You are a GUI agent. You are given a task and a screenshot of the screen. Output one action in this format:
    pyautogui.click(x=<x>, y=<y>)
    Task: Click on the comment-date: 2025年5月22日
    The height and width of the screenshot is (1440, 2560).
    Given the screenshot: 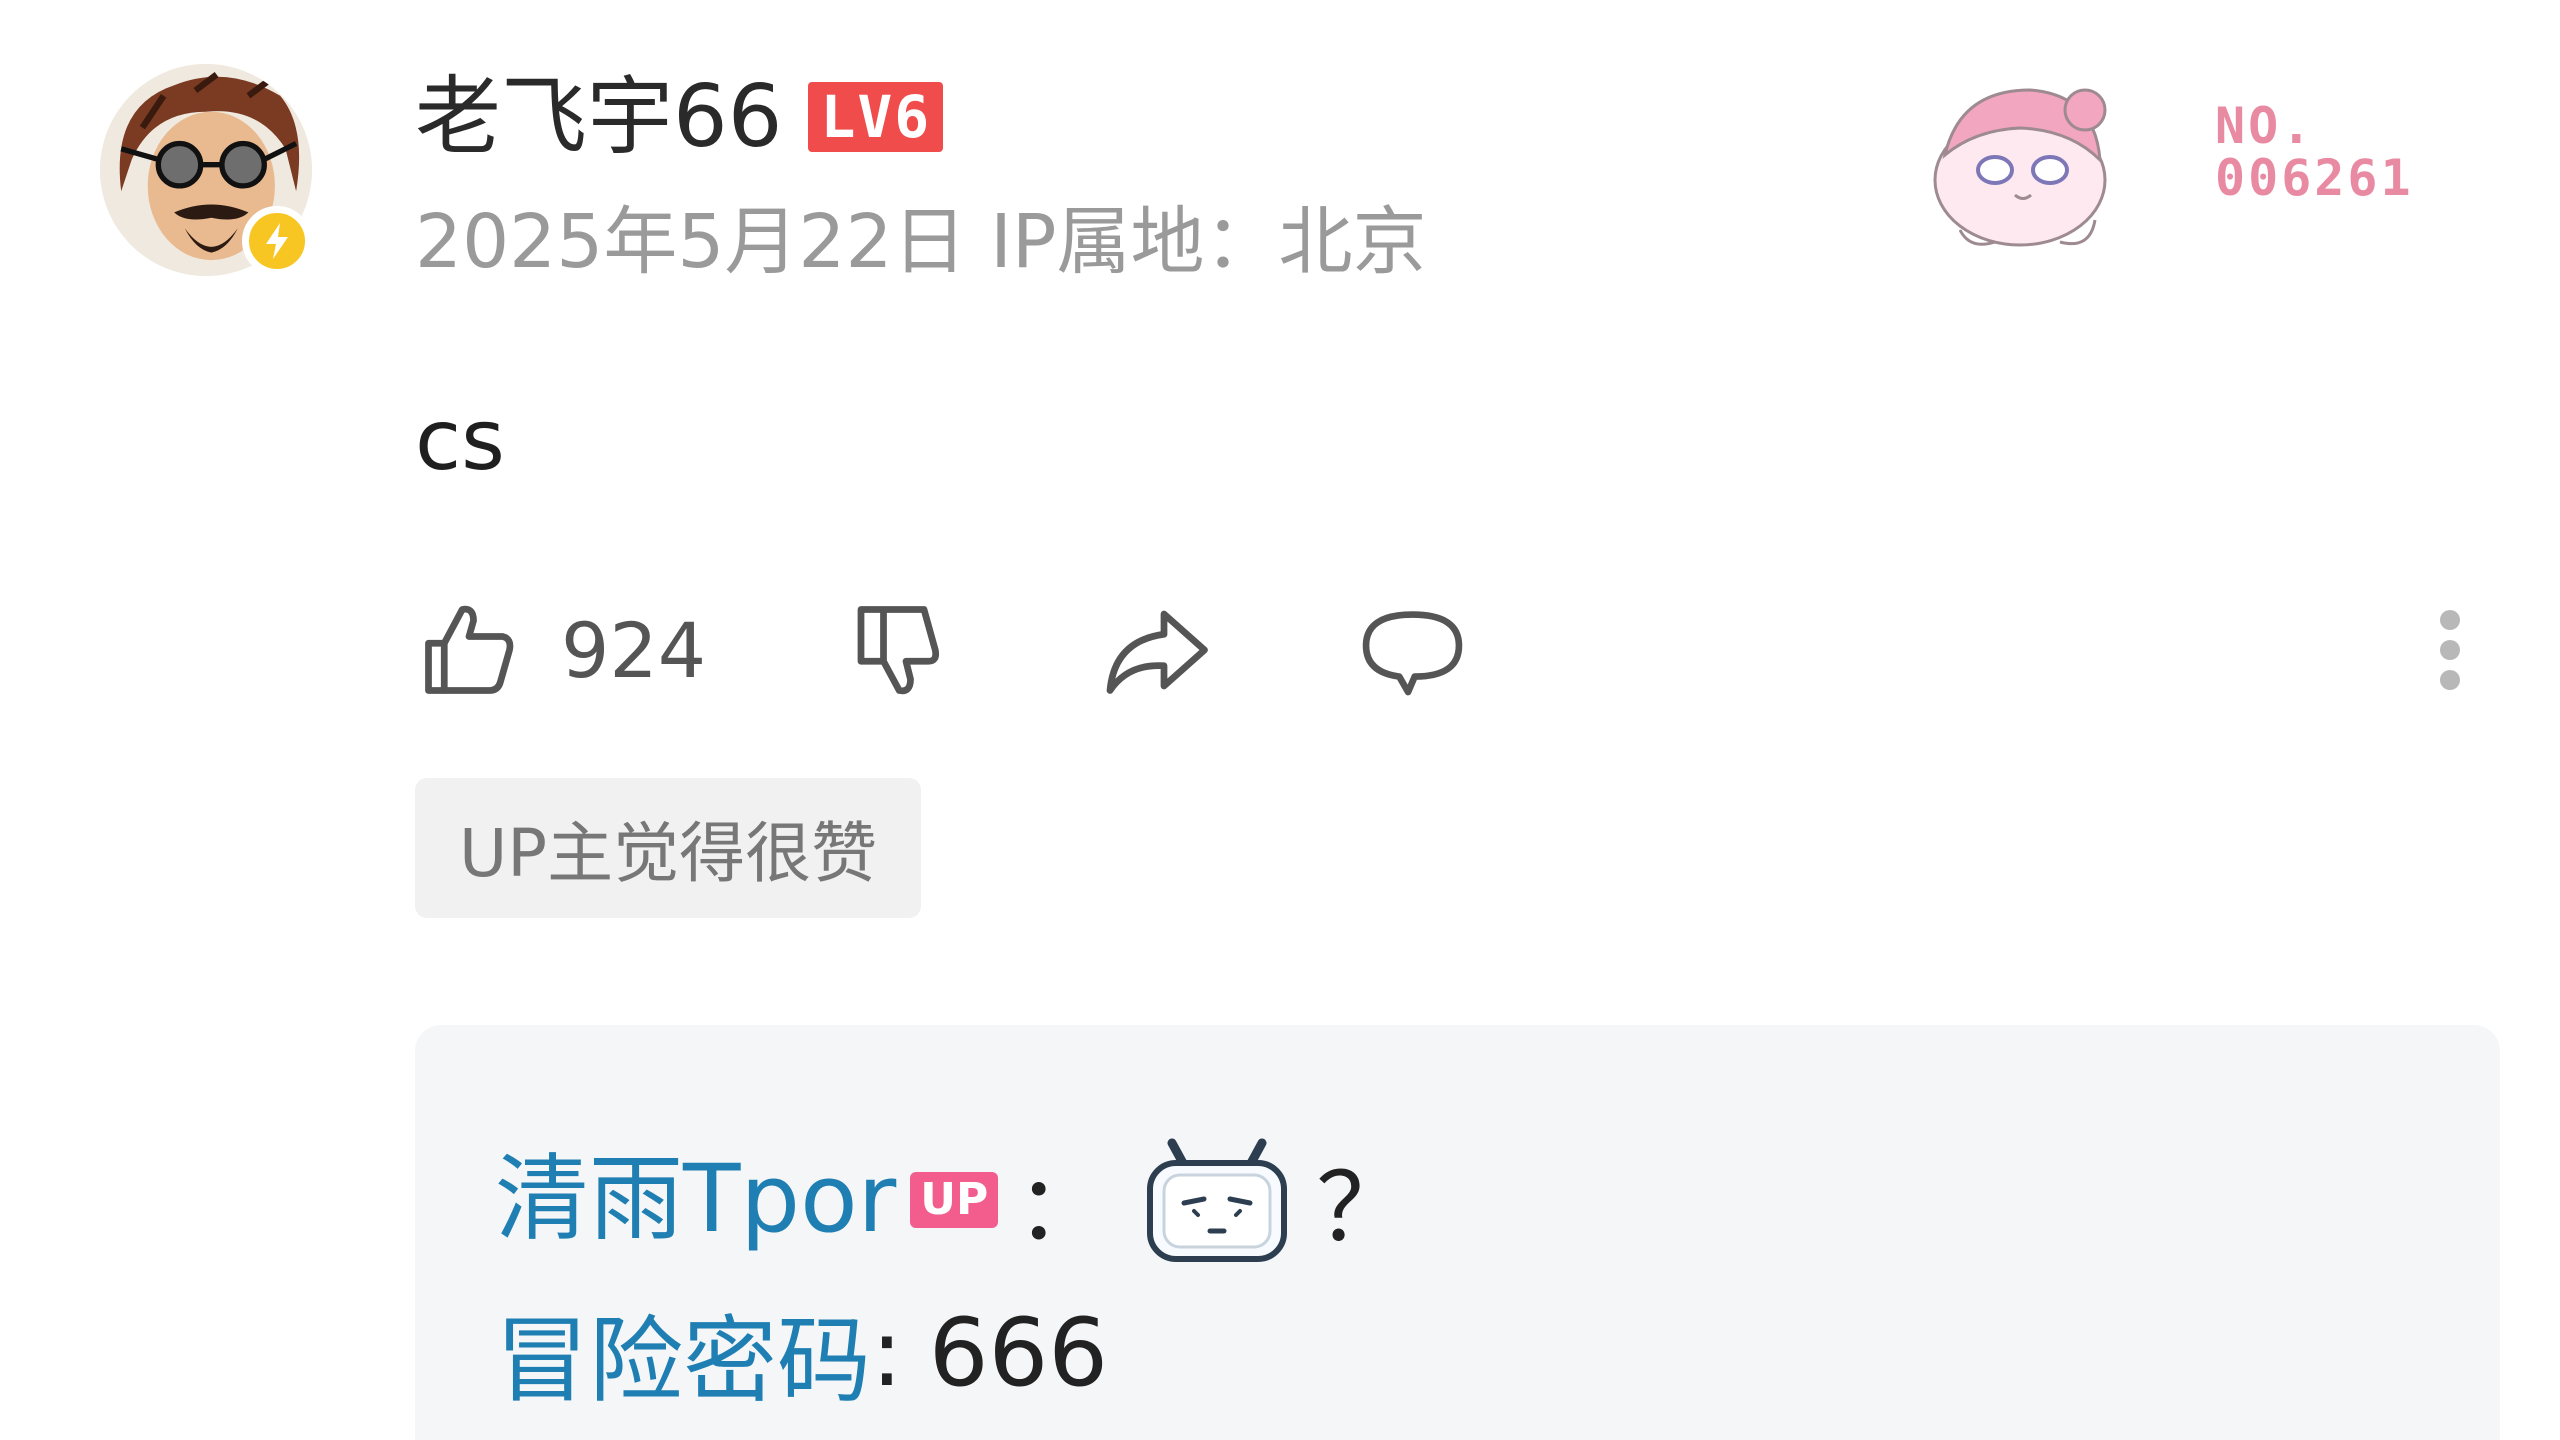 What is the action you would take?
    pyautogui.click(x=691, y=242)
    